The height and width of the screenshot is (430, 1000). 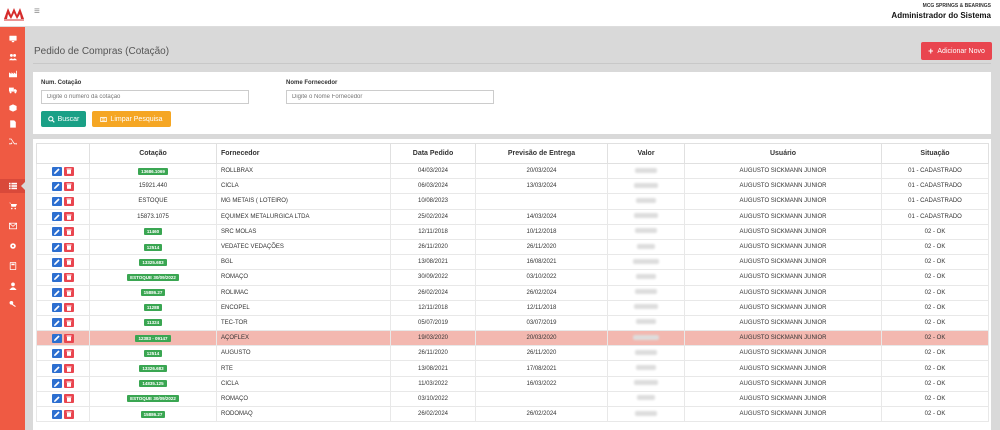 What do you see at coordinates (153, 369) in the screenshot?
I see `quote-badge: 13326.683` at bounding box center [153, 369].